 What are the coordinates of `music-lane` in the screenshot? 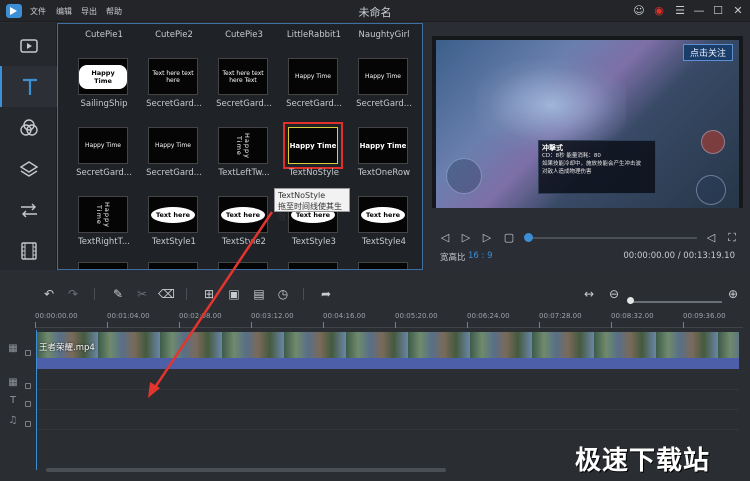 It's located at (387, 420).